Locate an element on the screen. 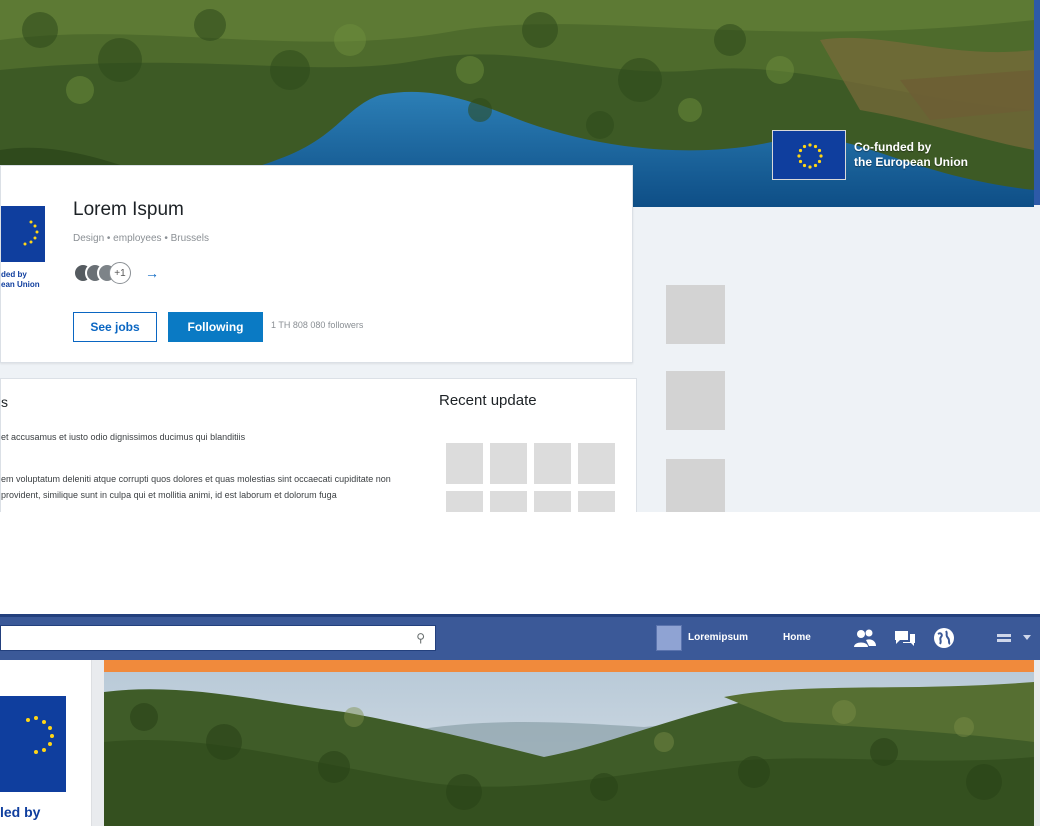 The height and width of the screenshot is (826, 1040). eu-cofunded-badge: Co-funded by the European Union is located at coordinates (870, 155).